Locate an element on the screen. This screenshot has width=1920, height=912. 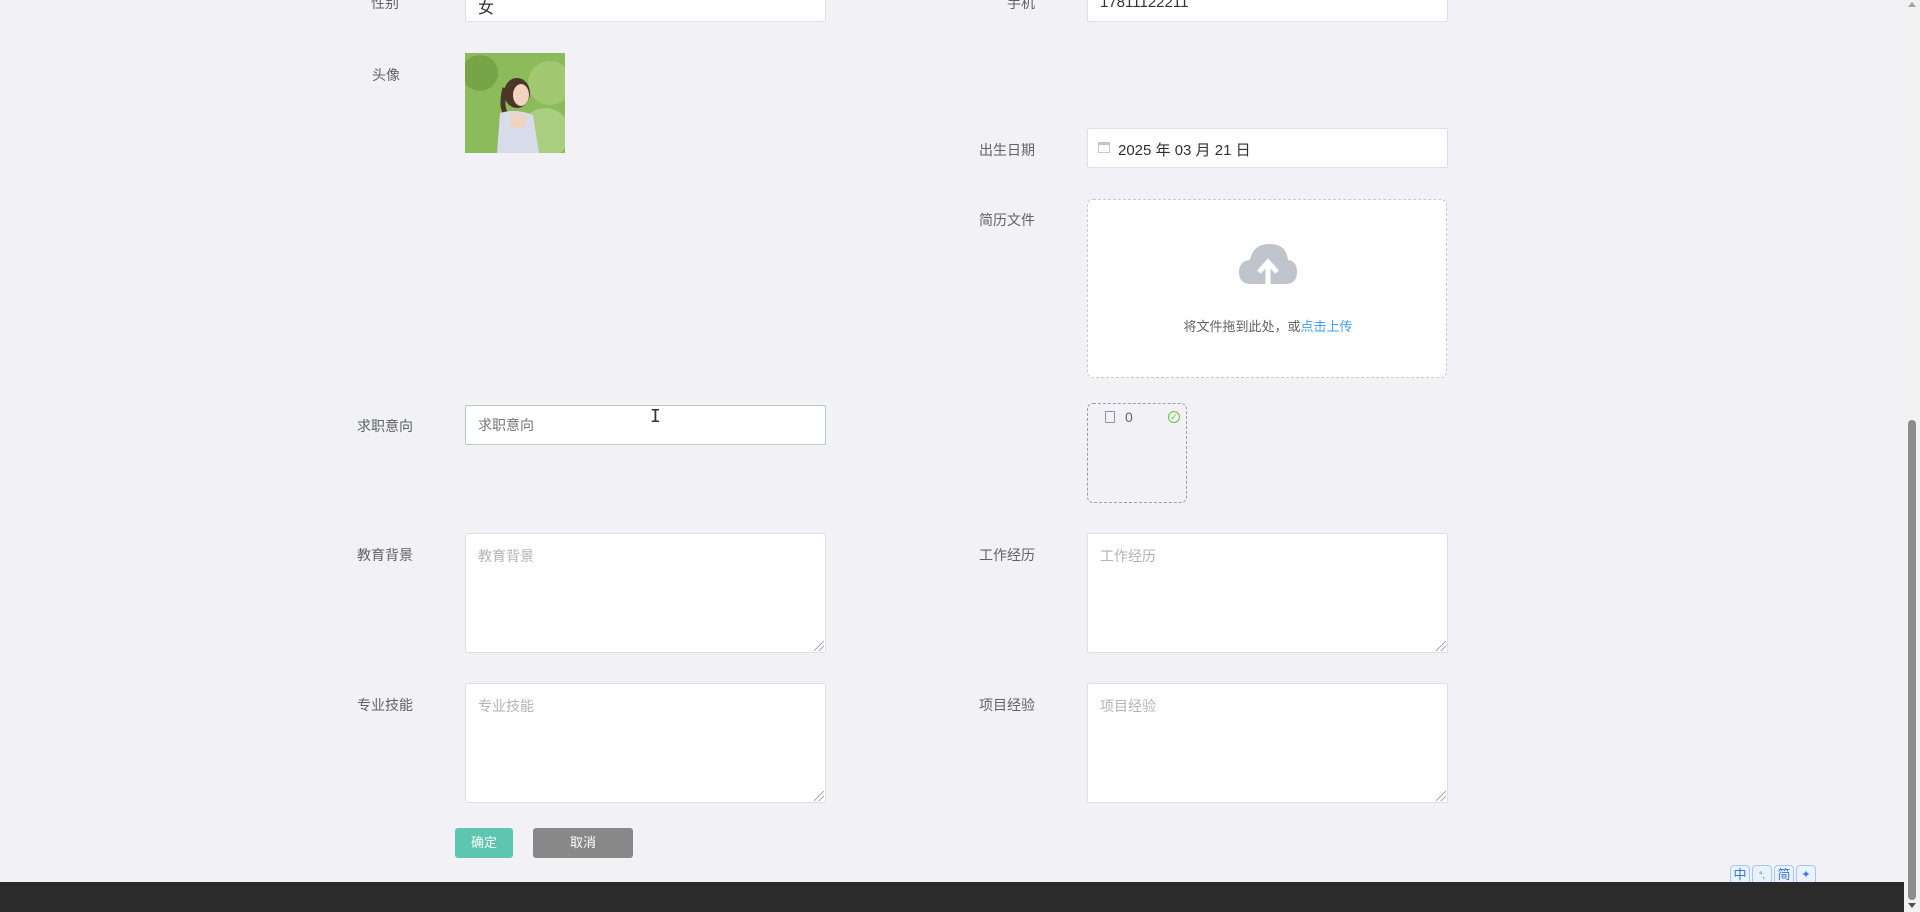
skills-label: 专业技能 is located at coordinates (385, 705).